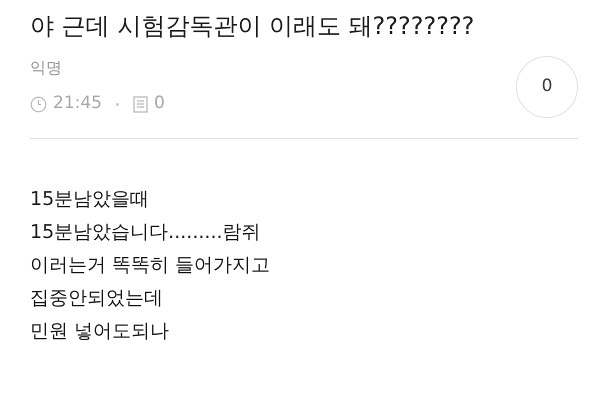  What do you see at coordinates (146, 232) in the screenshot?
I see `body-text-line: 15분남았습니다.........람쥐` at bounding box center [146, 232].